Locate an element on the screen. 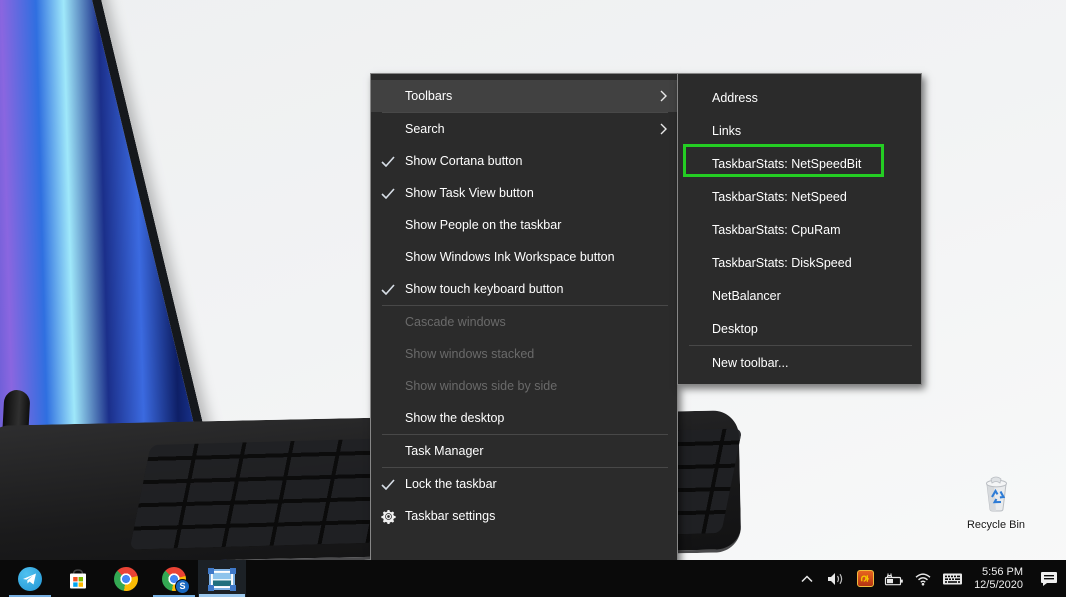  submenu-item-label: TaskbarStats: NetSpeedBit is located at coordinates (787, 163).